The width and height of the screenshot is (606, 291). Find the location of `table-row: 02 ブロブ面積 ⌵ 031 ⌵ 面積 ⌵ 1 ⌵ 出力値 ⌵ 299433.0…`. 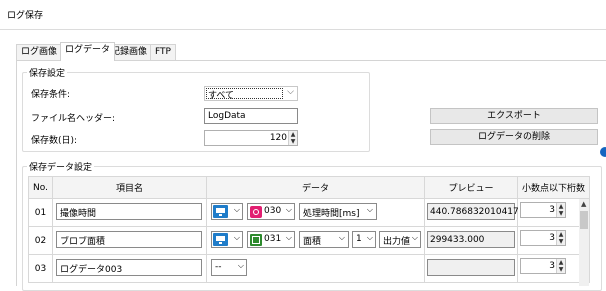

table-row: 02 ブロブ面積 ⌵ 031 ⌵ 面積 ⌵ 1 ⌵ 出力値 ⌵ 299433.0… is located at coordinates (309, 240).